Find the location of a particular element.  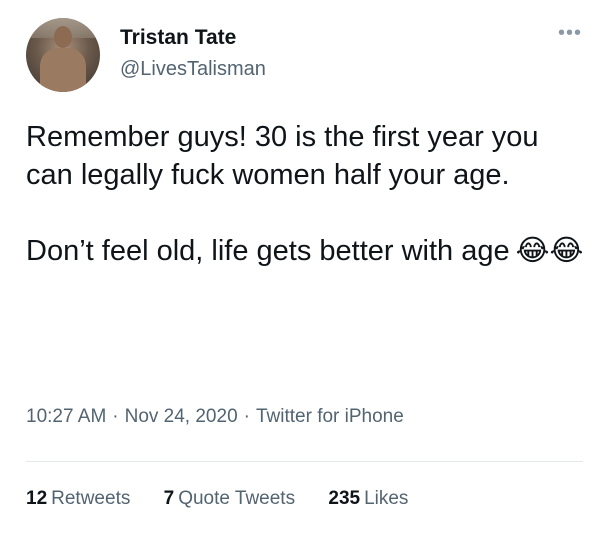

quote-tweets-count: 7 is located at coordinates (169, 498).